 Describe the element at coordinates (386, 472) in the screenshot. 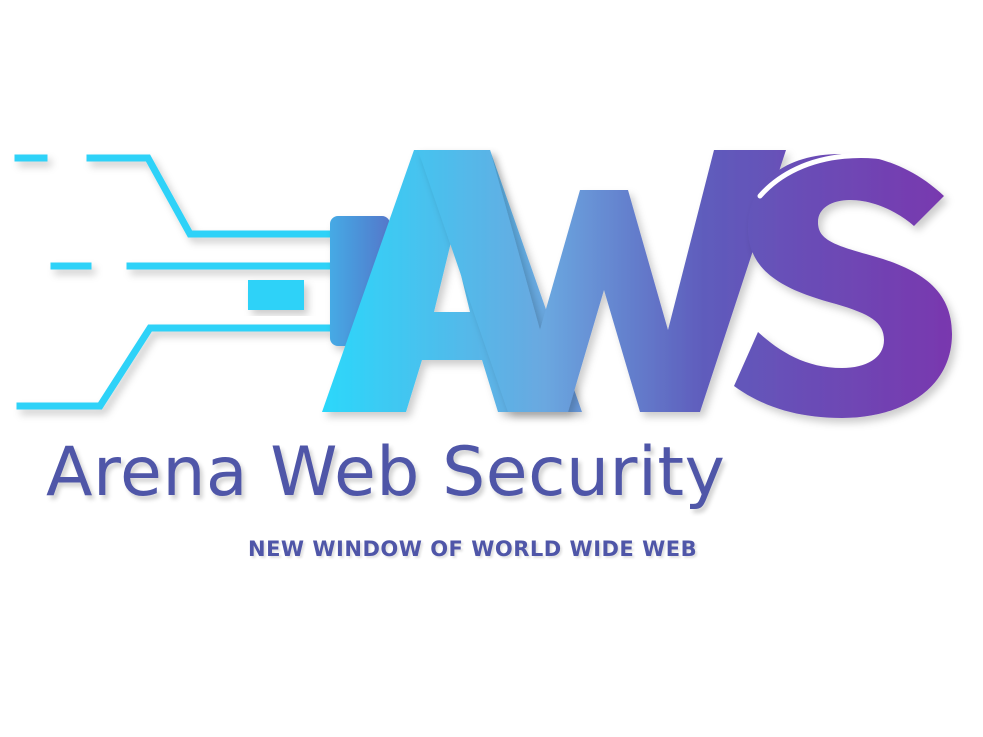

I see `brand-name: Arena Web Security` at that location.